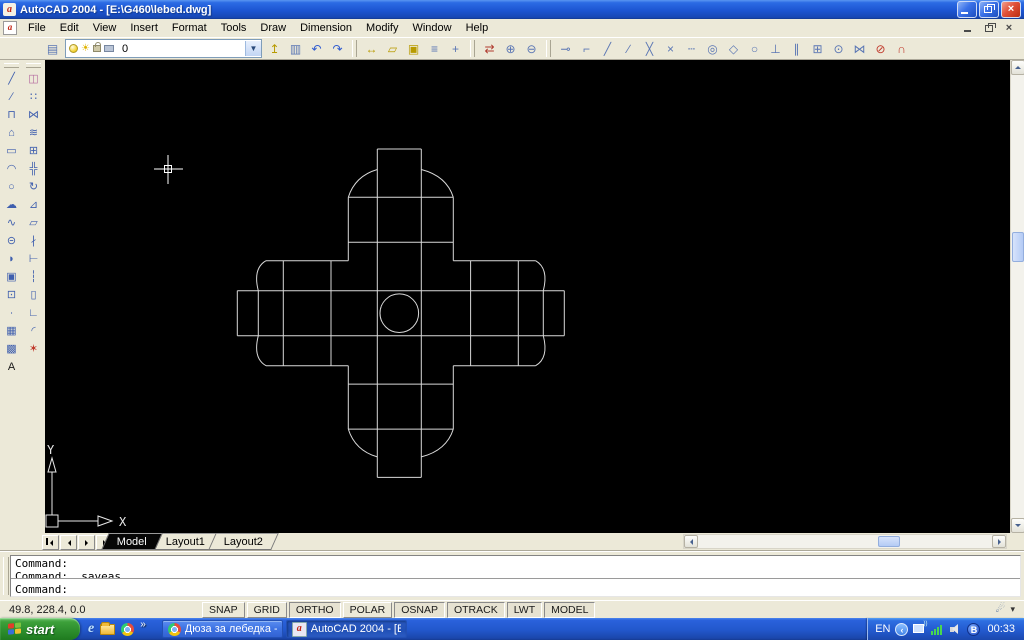 The height and width of the screenshot is (640, 1024). What do you see at coordinates (901, 49) in the screenshot?
I see `osnap-settings-button: ∩` at bounding box center [901, 49].